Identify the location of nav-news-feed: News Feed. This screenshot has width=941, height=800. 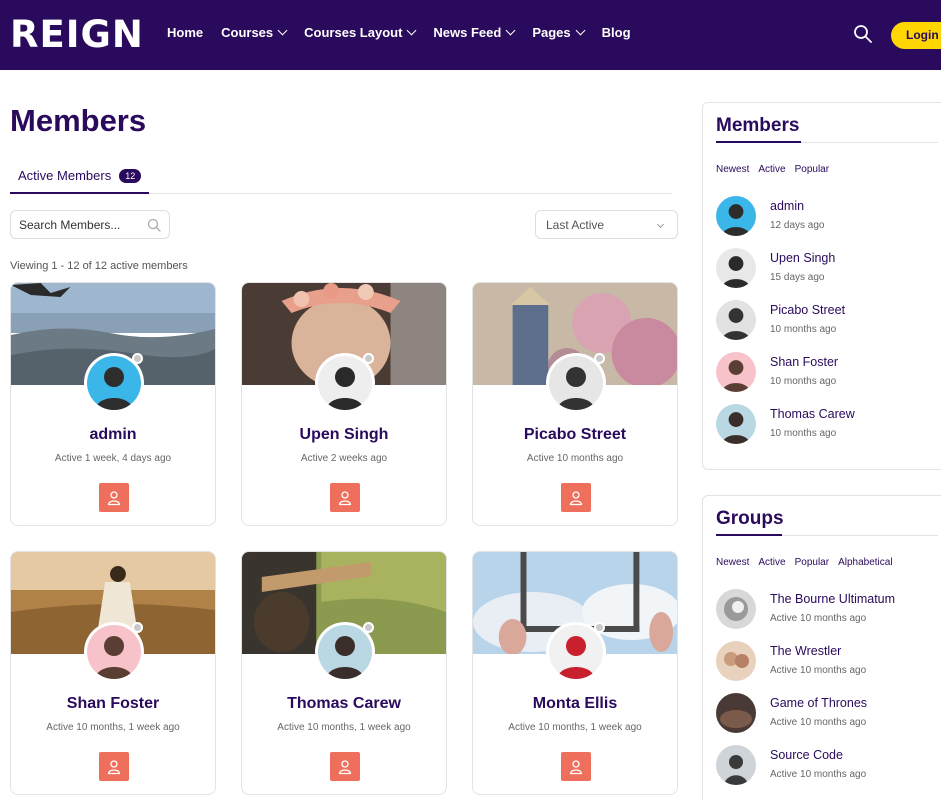
(474, 32).